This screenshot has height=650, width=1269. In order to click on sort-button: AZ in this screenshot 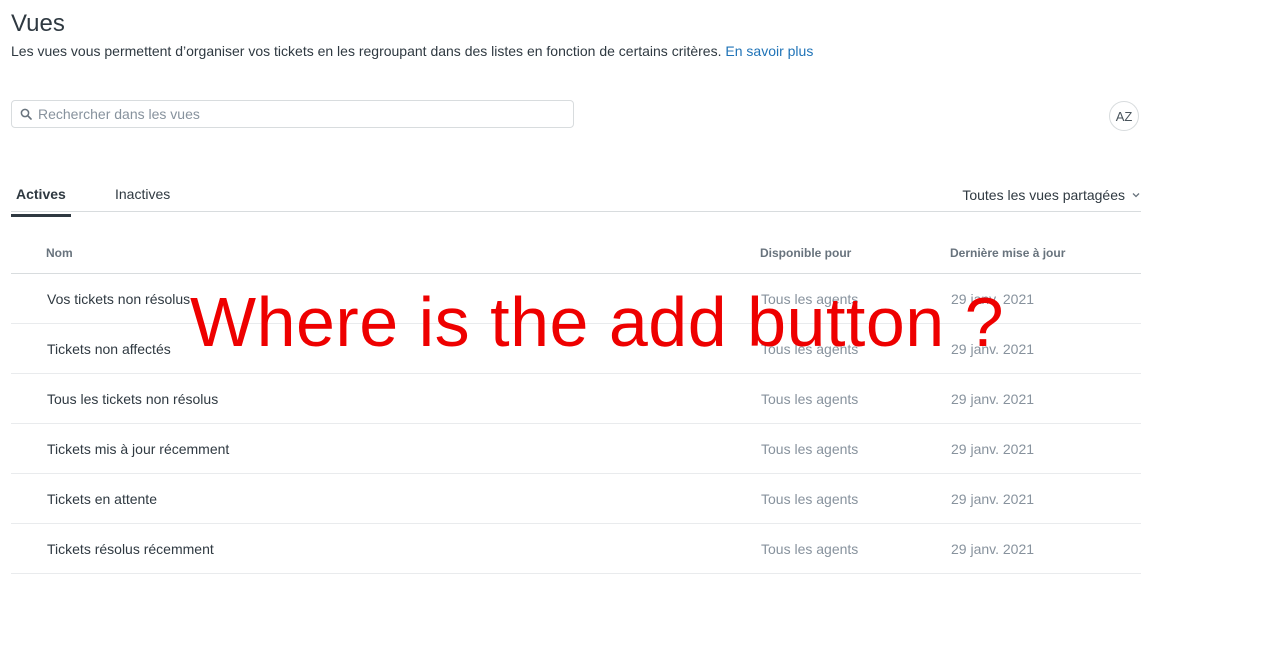, I will do `click(1124, 116)`.